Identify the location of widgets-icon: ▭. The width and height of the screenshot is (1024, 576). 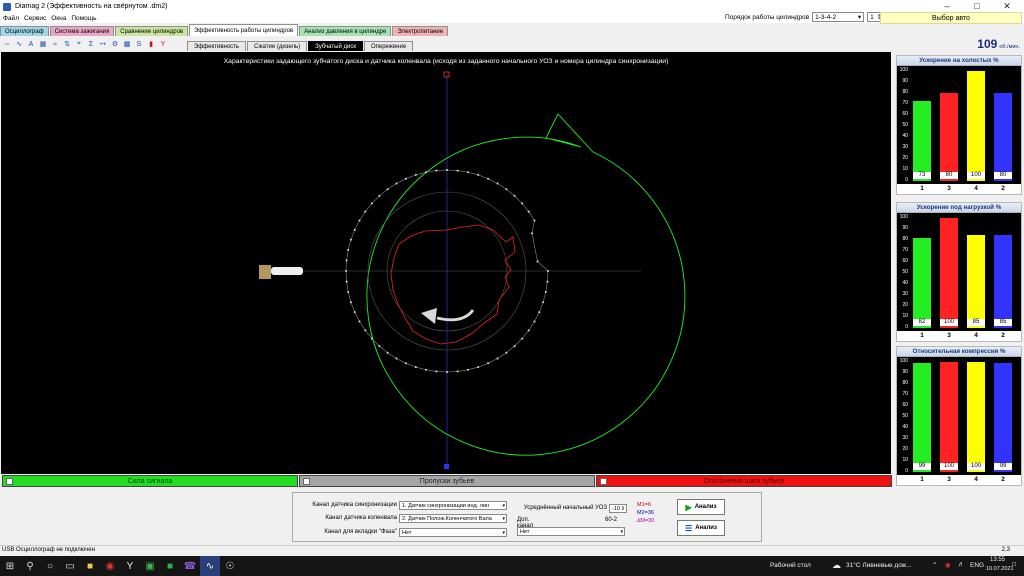
(70, 566).